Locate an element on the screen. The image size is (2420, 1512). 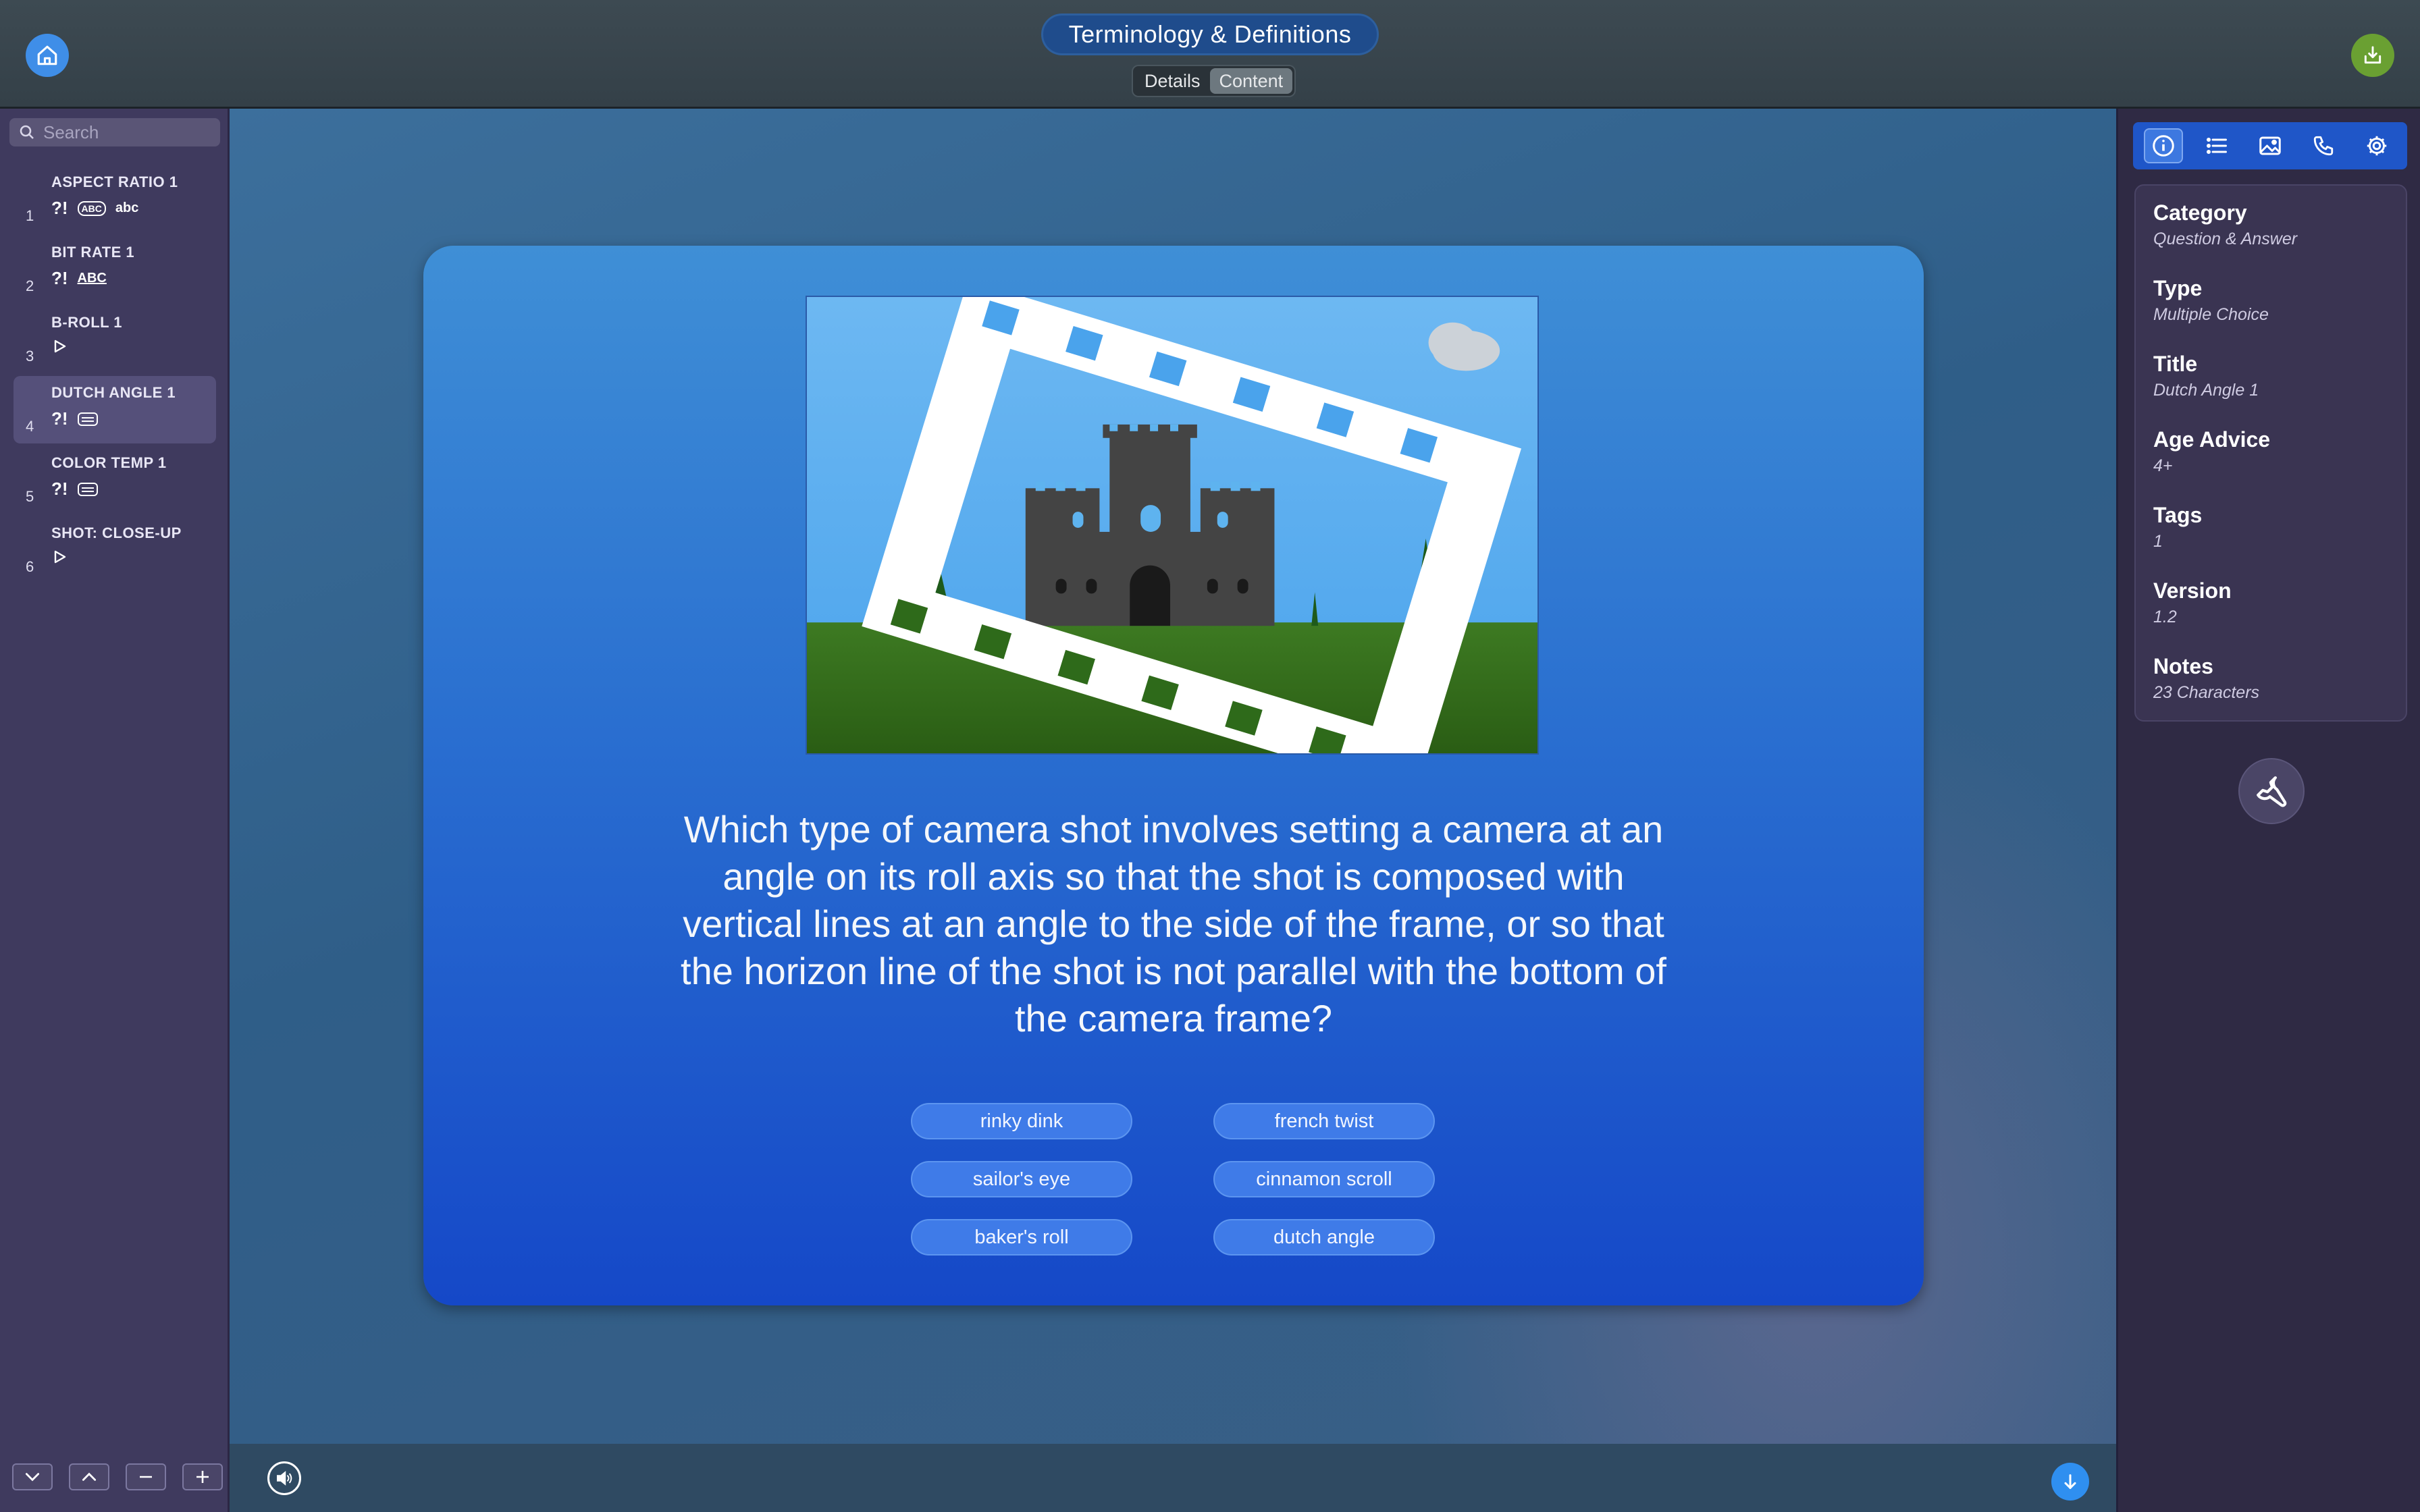
canvas-bottom-bar is located at coordinates (1173, 1478).